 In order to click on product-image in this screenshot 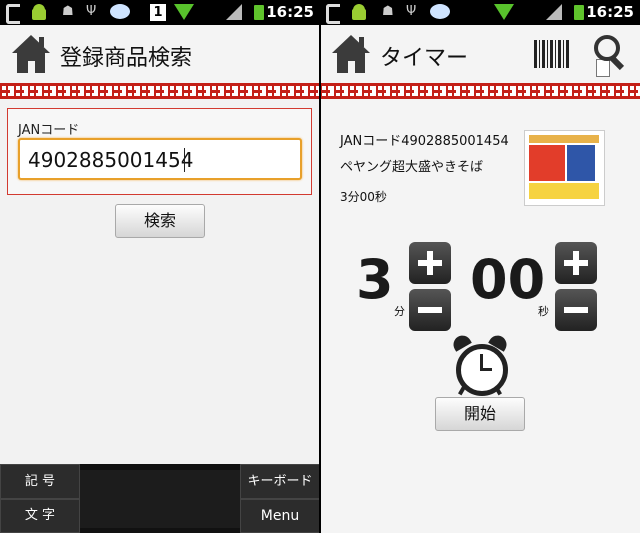, I will do `click(564, 168)`.